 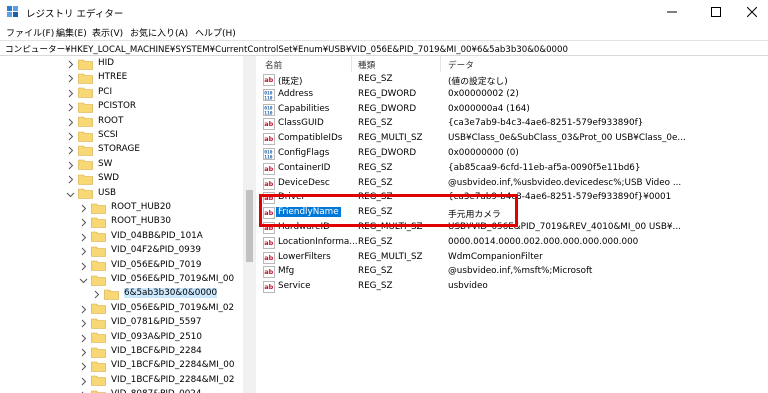 I want to click on tree-scrollbar-thumb, so click(x=249, y=226).